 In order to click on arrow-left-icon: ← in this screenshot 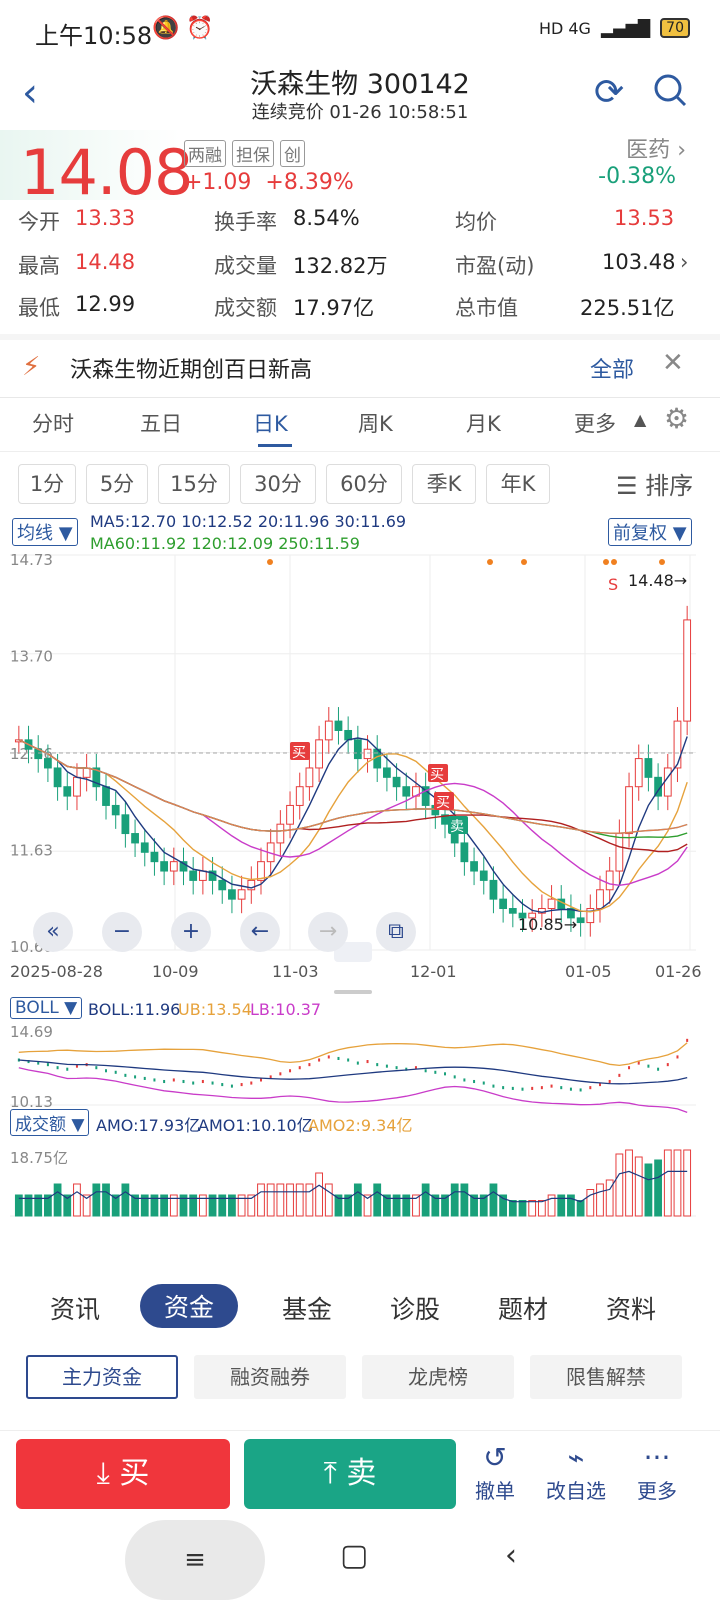, I will do `click(260, 932)`.